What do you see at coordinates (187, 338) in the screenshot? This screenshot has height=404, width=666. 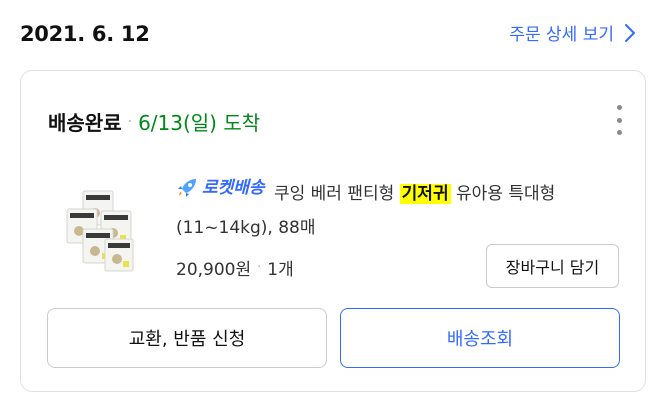 I see `exchange-return-button: 교환, 반품 신청` at bounding box center [187, 338].